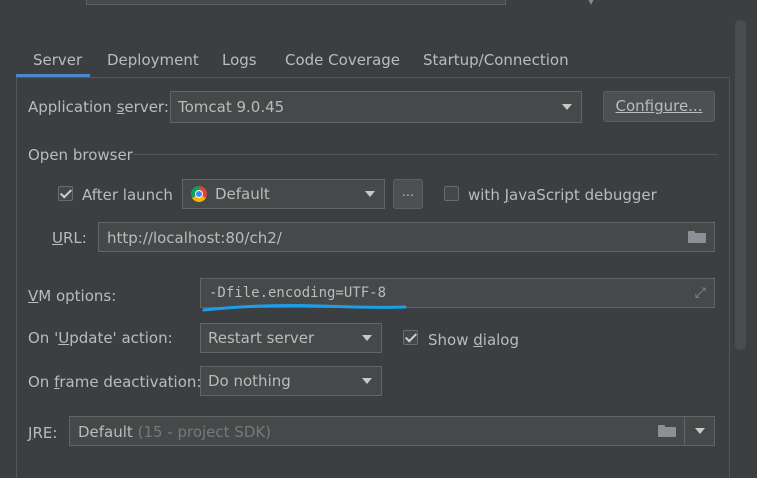  Describe the element at coordinates (410, 337) in the screenshot. I see `show-dialog-checkbox` at that location.